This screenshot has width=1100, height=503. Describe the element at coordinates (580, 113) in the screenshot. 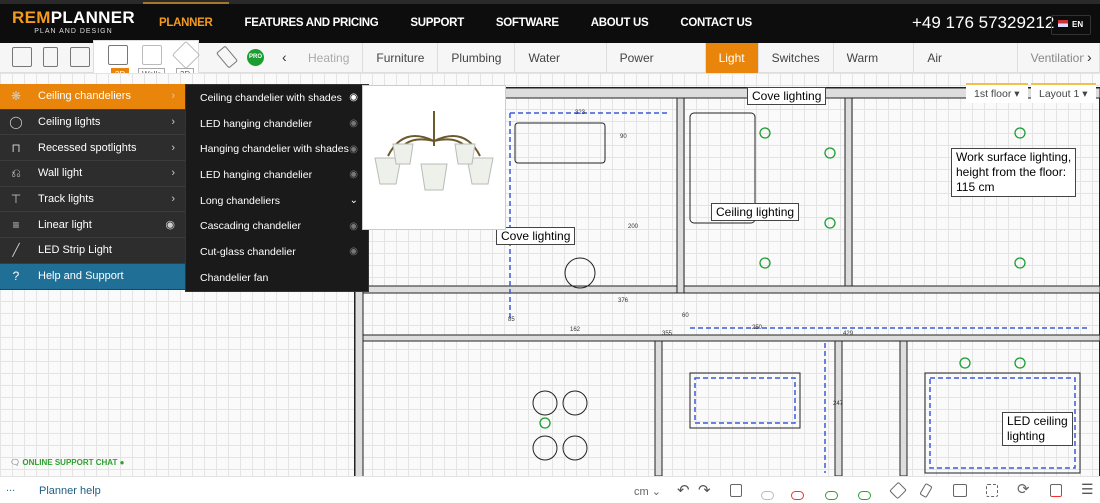

I see `dim-label: 323` at that location.